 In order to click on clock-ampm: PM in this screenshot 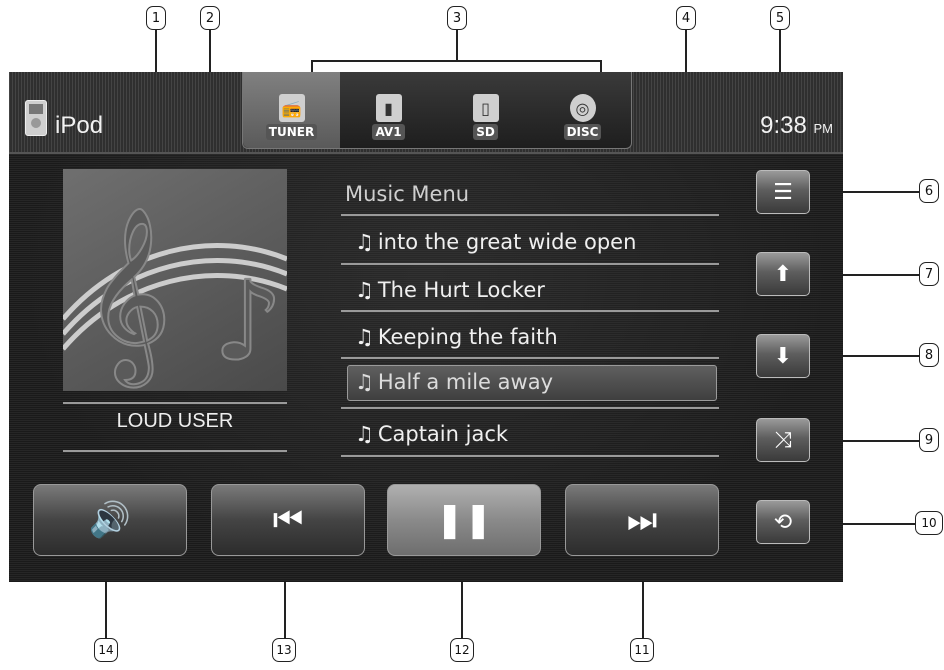, I will do `click(823, 128)`.